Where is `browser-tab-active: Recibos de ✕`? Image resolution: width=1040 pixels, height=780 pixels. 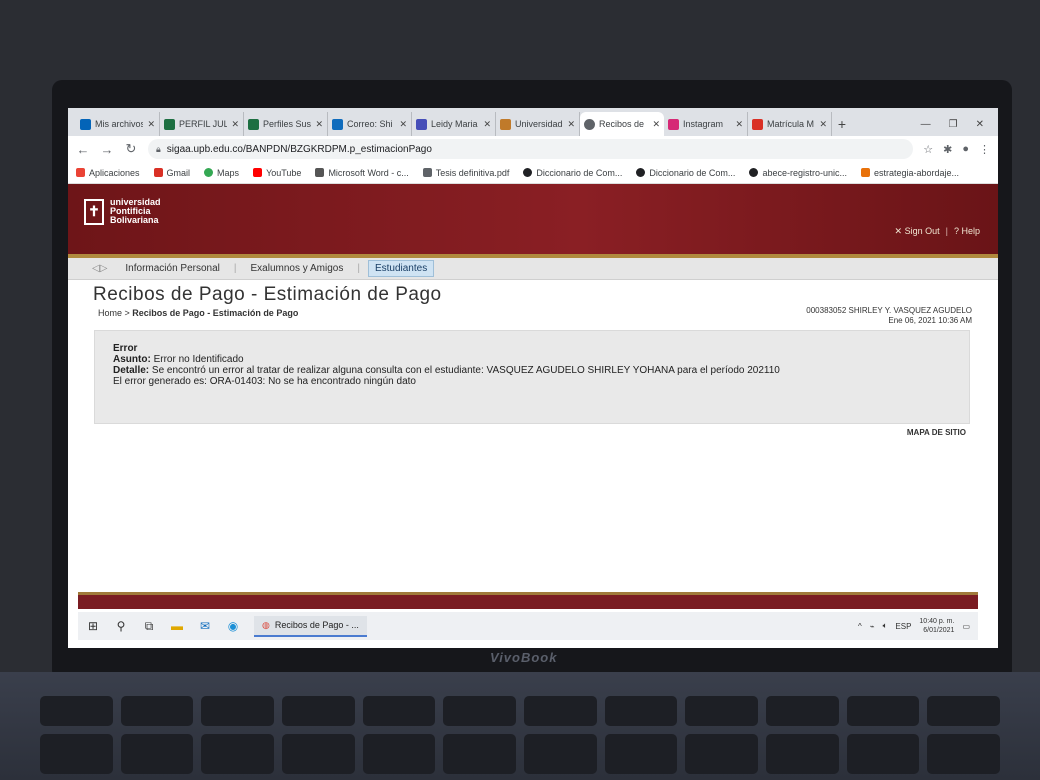 browser-tab-active: Recibos de ✕ is located at coordinates (622, 124).